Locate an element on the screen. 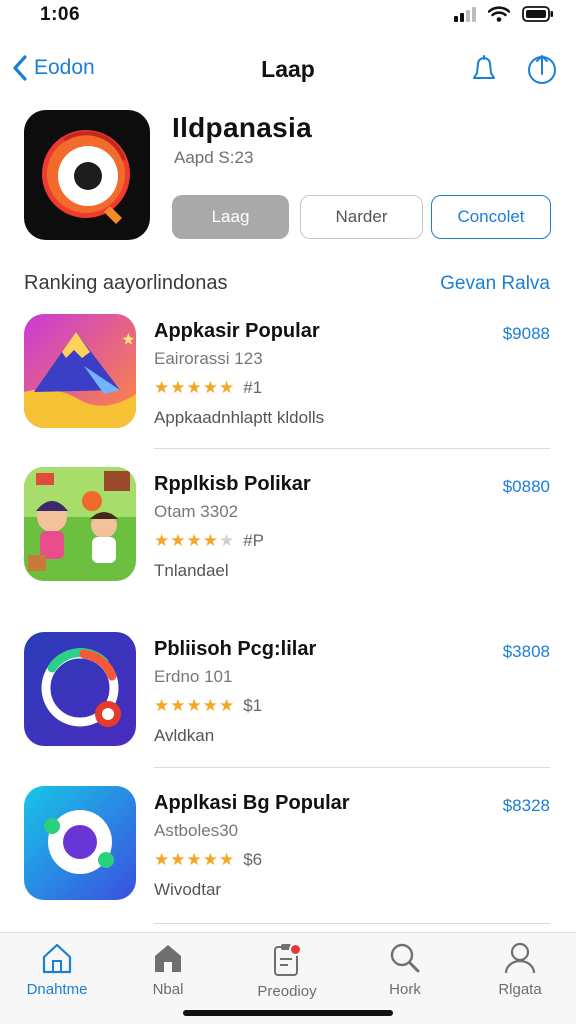  app-developer: Astboles30 is located at coordinates (196, 830).